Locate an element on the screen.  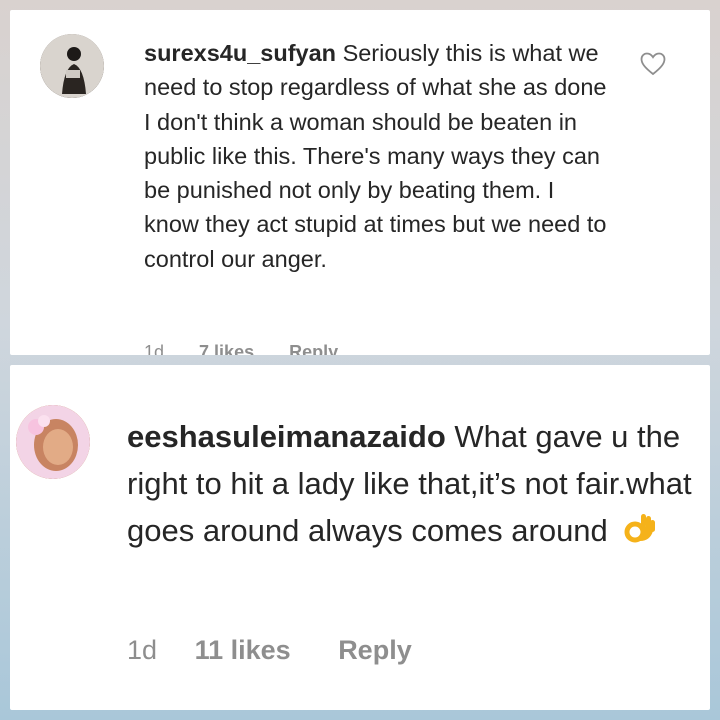
comment-likes: 7 likes is located at coordinates (226, 348).